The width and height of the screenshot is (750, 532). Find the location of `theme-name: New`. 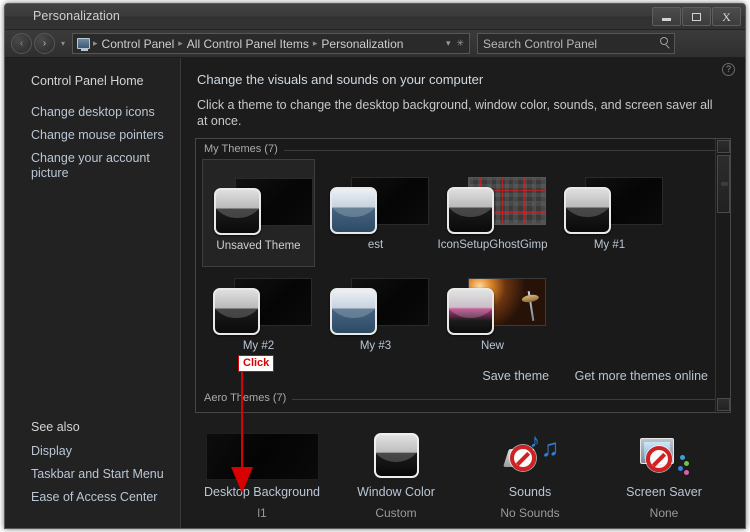

theme-name: New is located at coordinates (492, 346).